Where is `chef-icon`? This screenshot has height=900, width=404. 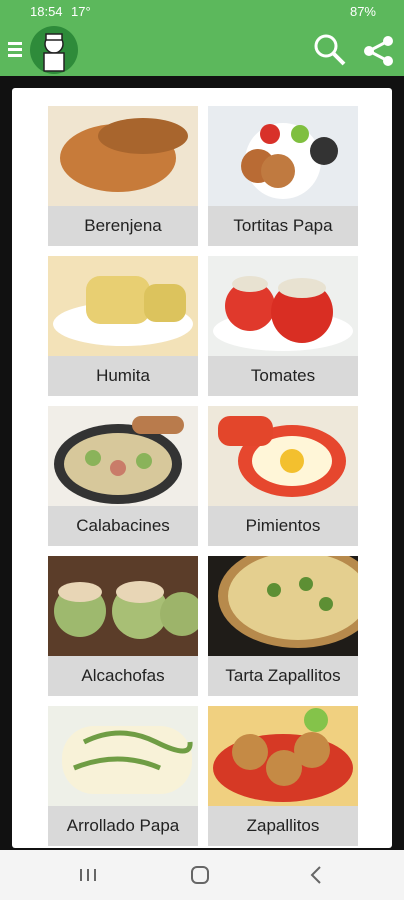
chef-icon is located at coordinates (54, 50).